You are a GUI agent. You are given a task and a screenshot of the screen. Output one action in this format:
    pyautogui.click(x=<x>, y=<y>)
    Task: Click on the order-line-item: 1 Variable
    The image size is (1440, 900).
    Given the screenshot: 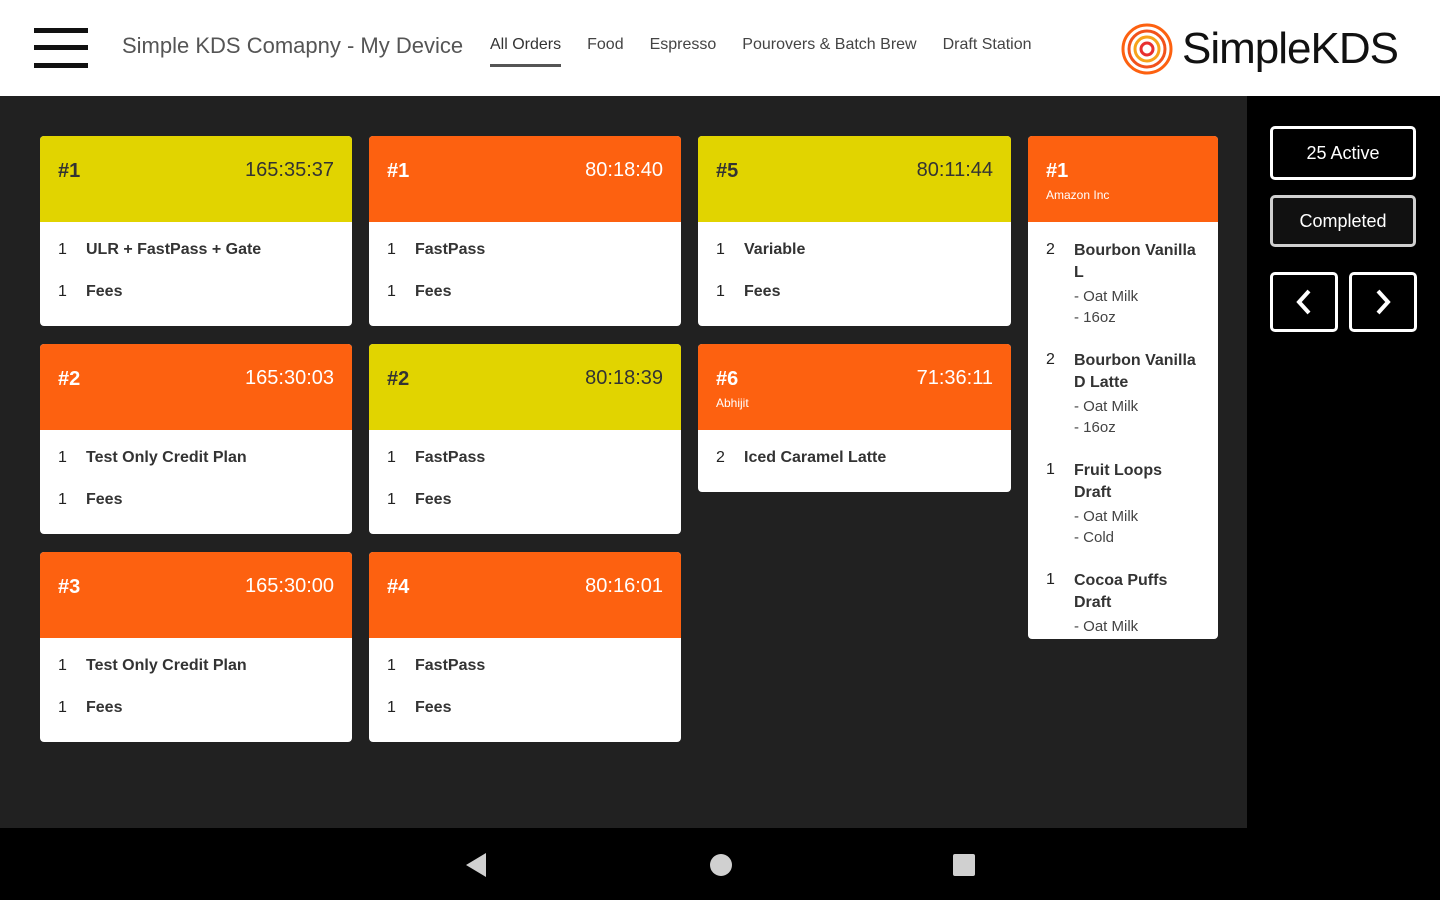 What is the action you would take?
    pyautogui.click(x=854, y=250)
    